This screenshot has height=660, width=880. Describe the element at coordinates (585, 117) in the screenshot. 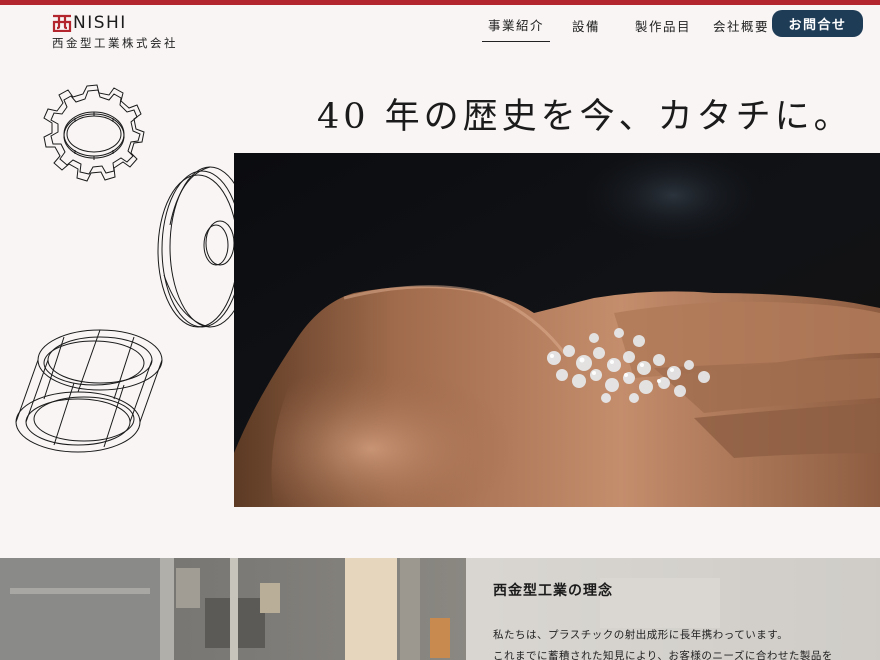

I see `hero-headline: 40 年の歴史を今、カタチに。` at that location.